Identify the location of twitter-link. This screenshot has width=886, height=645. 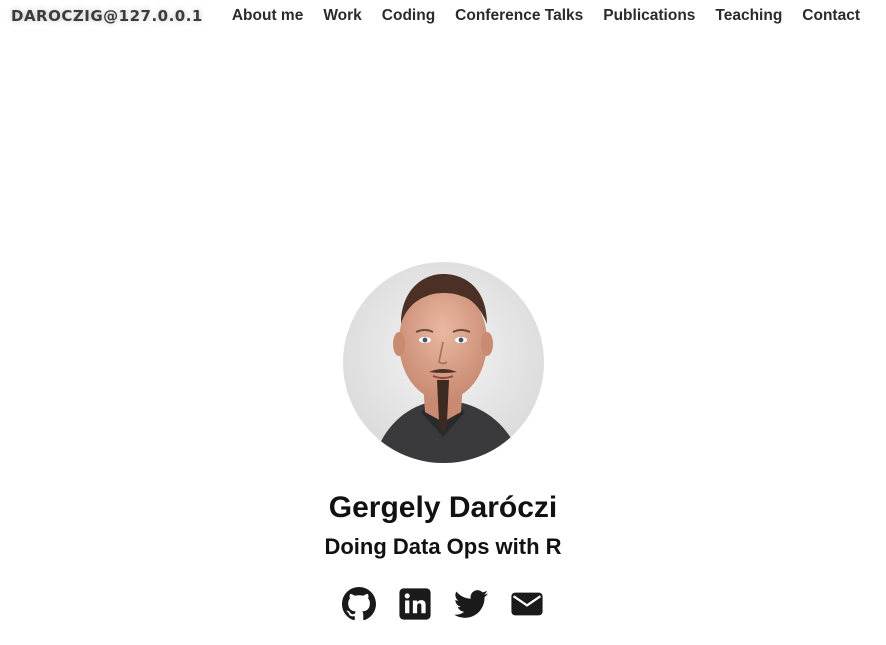
(471, 604).